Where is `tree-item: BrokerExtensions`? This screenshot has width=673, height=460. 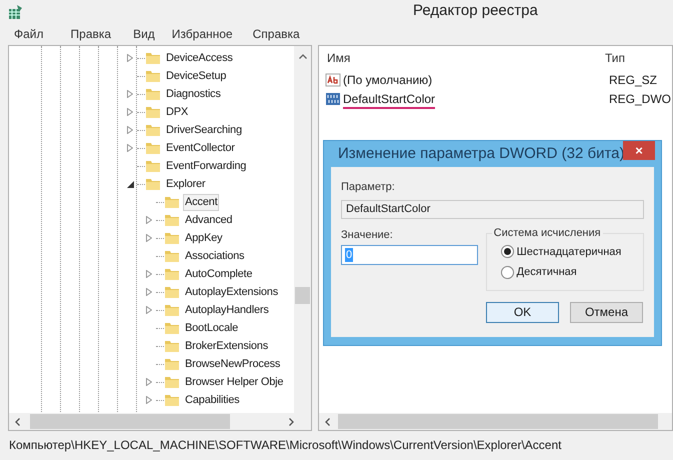
tree-item: BrokerExtensions is located at coordinates (226, 346).